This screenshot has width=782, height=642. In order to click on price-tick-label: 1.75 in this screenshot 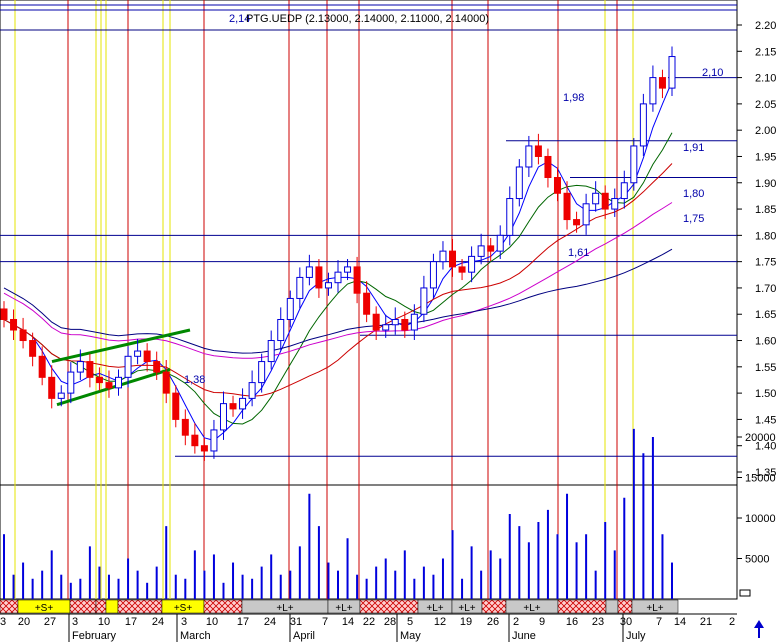, I will do `click(765, 263)`.